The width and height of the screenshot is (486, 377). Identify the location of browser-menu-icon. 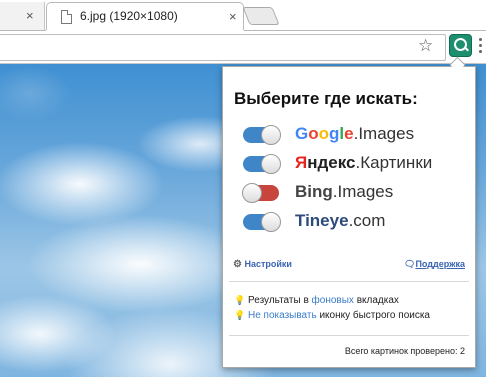
(481, 45).